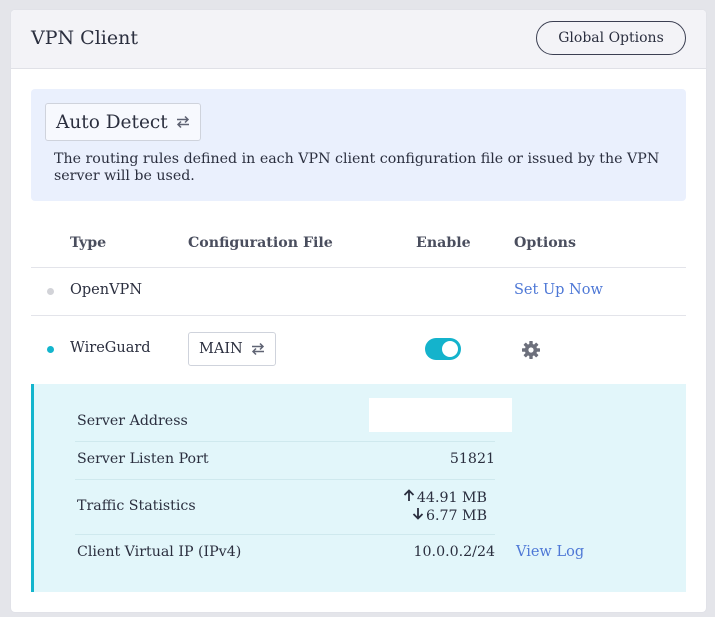  I want to click on server-address-row: Server Address, so click(293, 420).